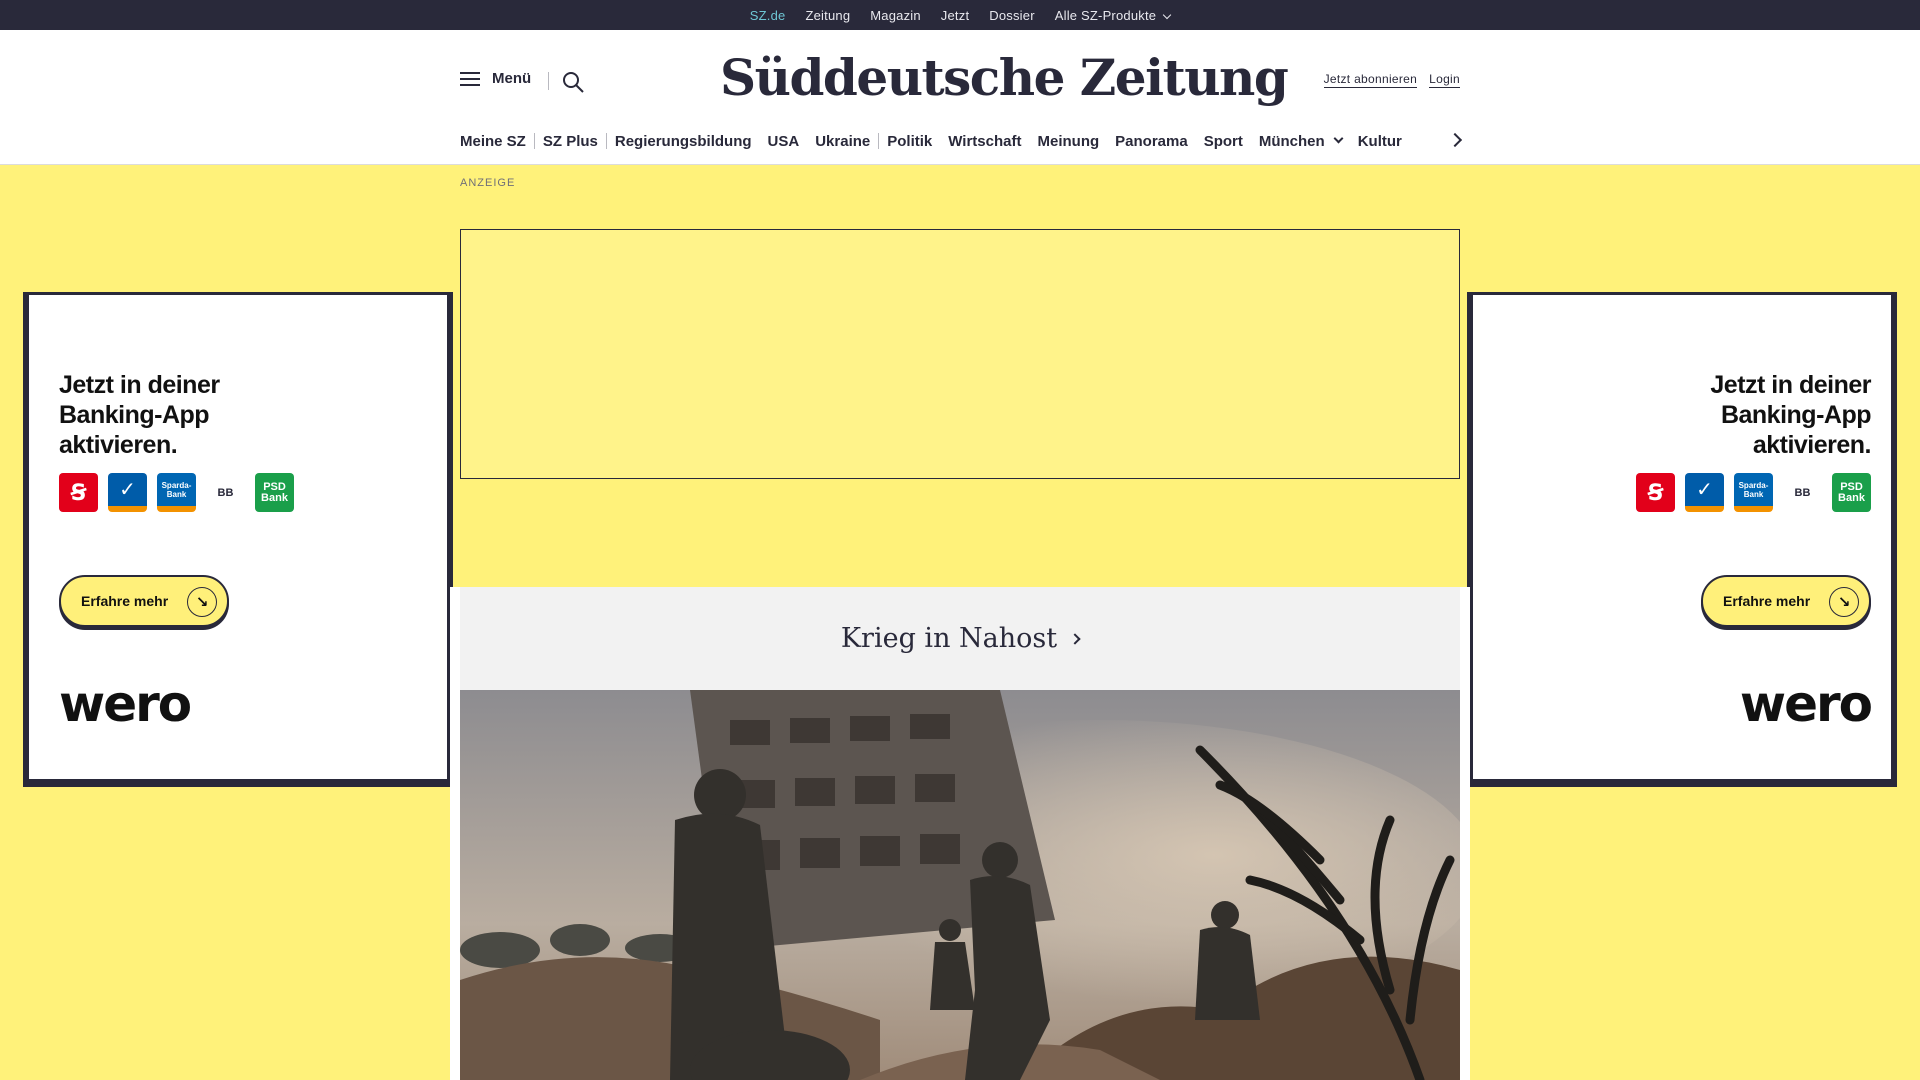 The image size is (1920, 1080). I want to click on alle-produkte-label: Alle SZ-Produkte, so click(1105, 15).